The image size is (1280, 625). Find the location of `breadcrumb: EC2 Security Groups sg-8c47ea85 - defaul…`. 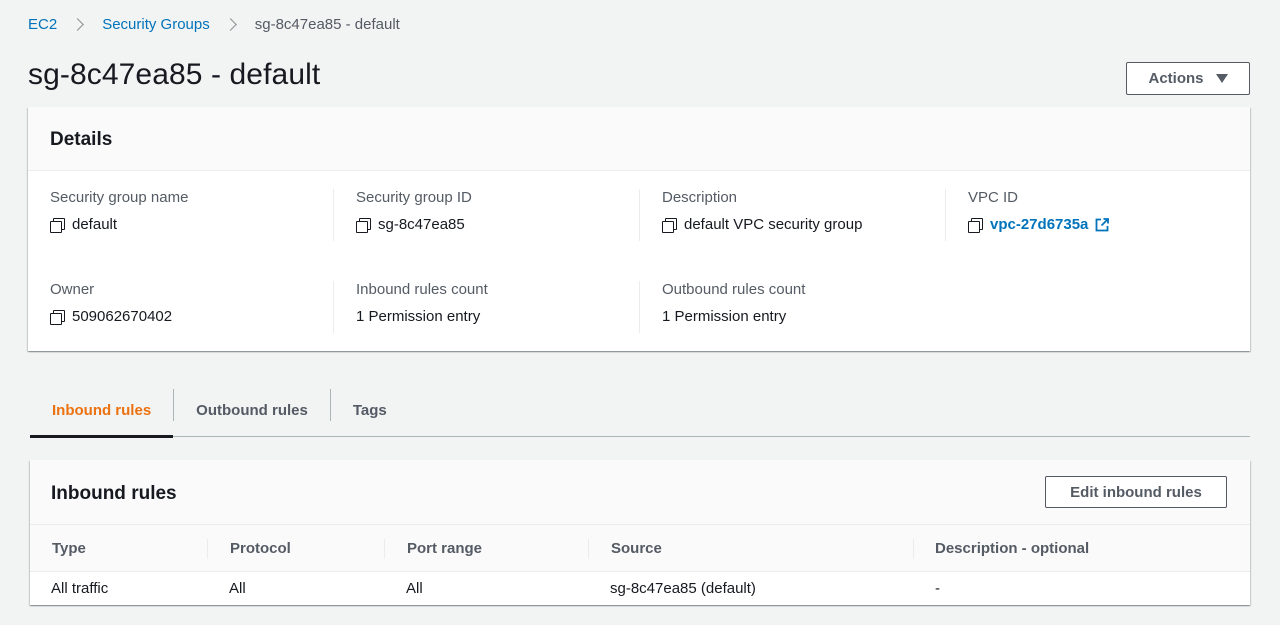

breadcrumb: EC2 Security Groups sg-8c47ea85 - defaul… is located at coordinates (214, 24).